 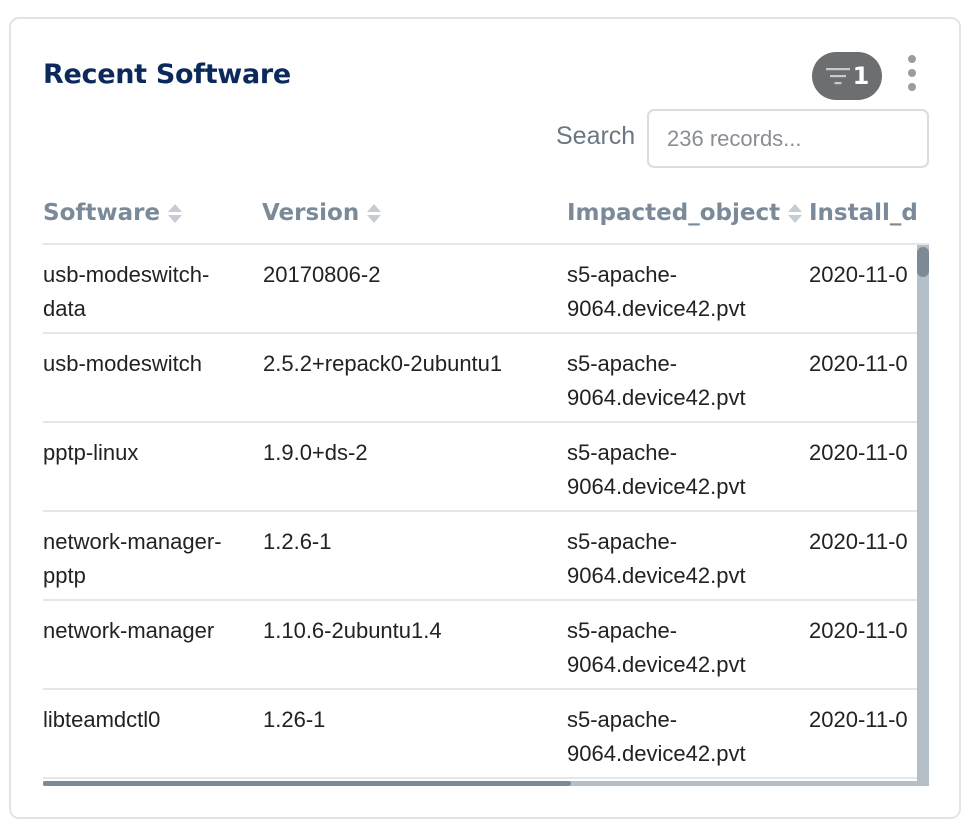 I want to click on column-header-version: Version, so click(x=322, y=213).